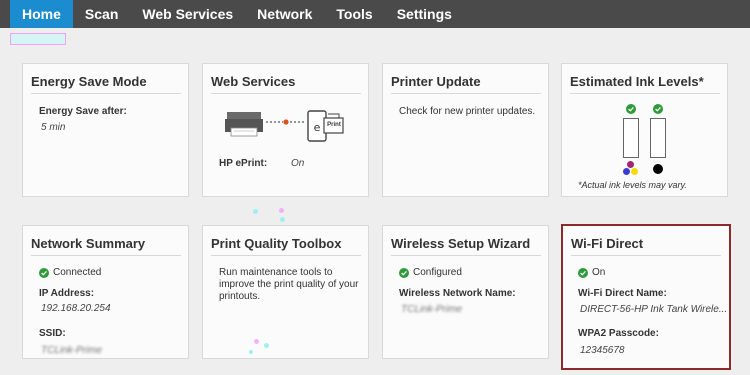 Image resolution: width=750 pixels, height=375 pixels. Describe the element at coordinates (631, 138) in the screenshot. I see `tri-color-cartridge` at that location.